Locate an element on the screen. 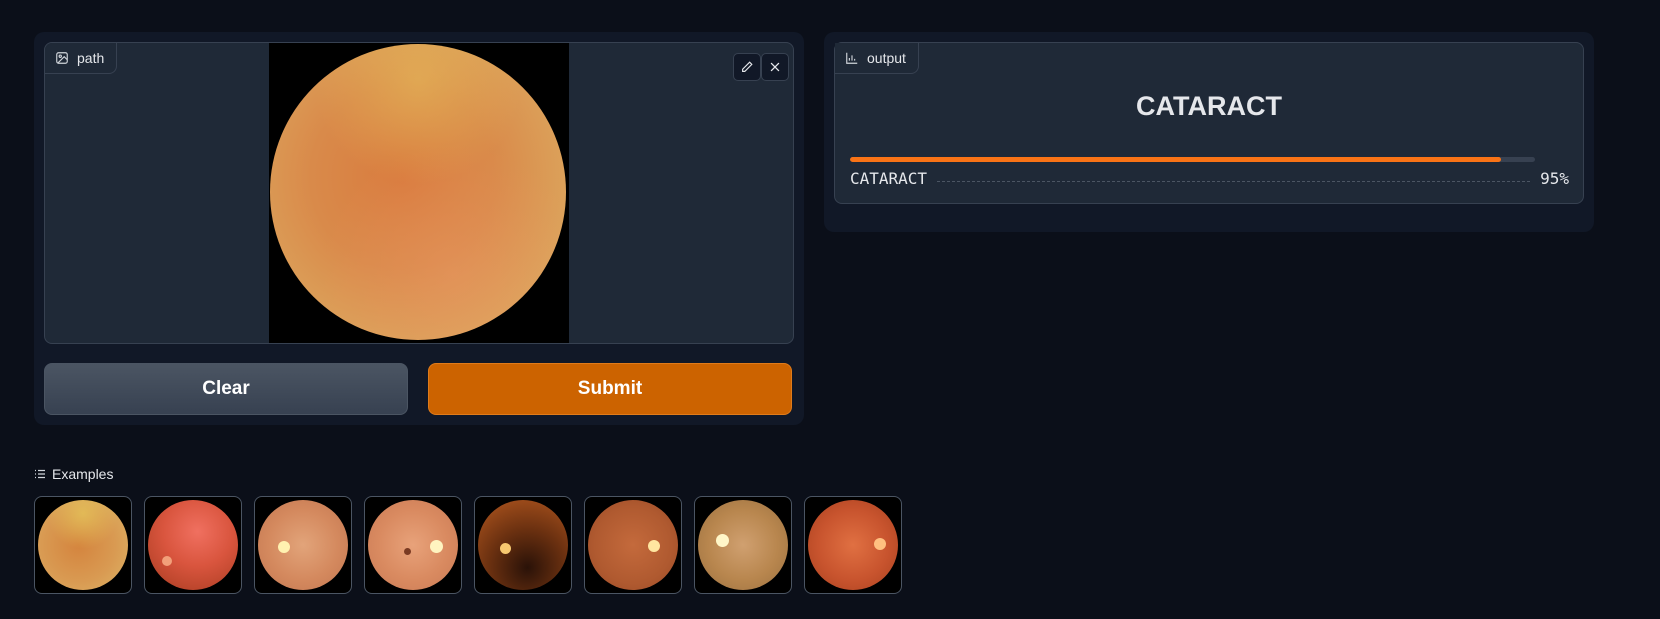 This screenshot has width=1660, height=619. confidence-bar-fill is located at coordinates (1175, 159).